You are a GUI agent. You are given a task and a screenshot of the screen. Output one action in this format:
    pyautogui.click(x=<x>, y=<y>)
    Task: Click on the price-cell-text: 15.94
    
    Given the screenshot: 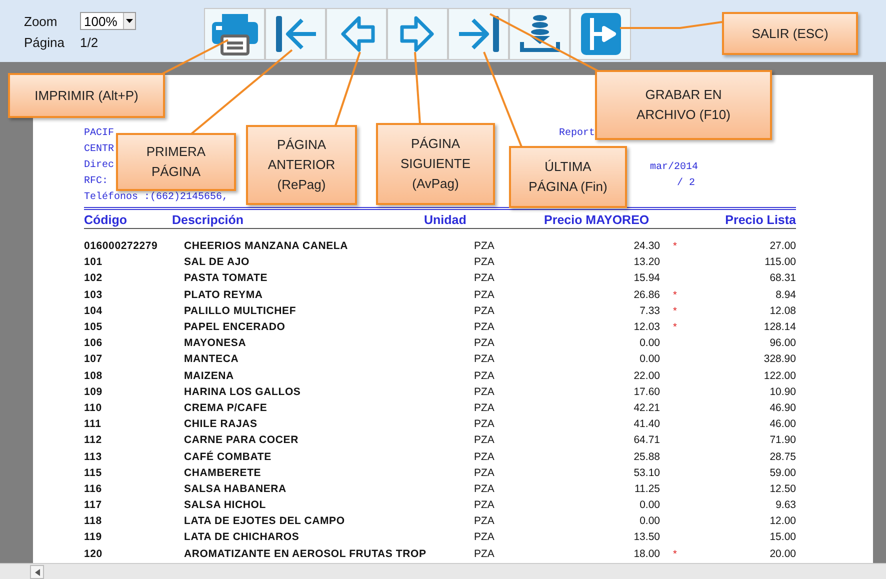 What is the action you would take?
    pyautogui.click(x=646, y=278)
    